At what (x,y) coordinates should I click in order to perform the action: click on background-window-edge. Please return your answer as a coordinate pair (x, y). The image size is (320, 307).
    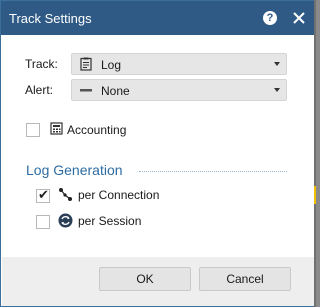
    Looking at the image, I should click on (315, 153).